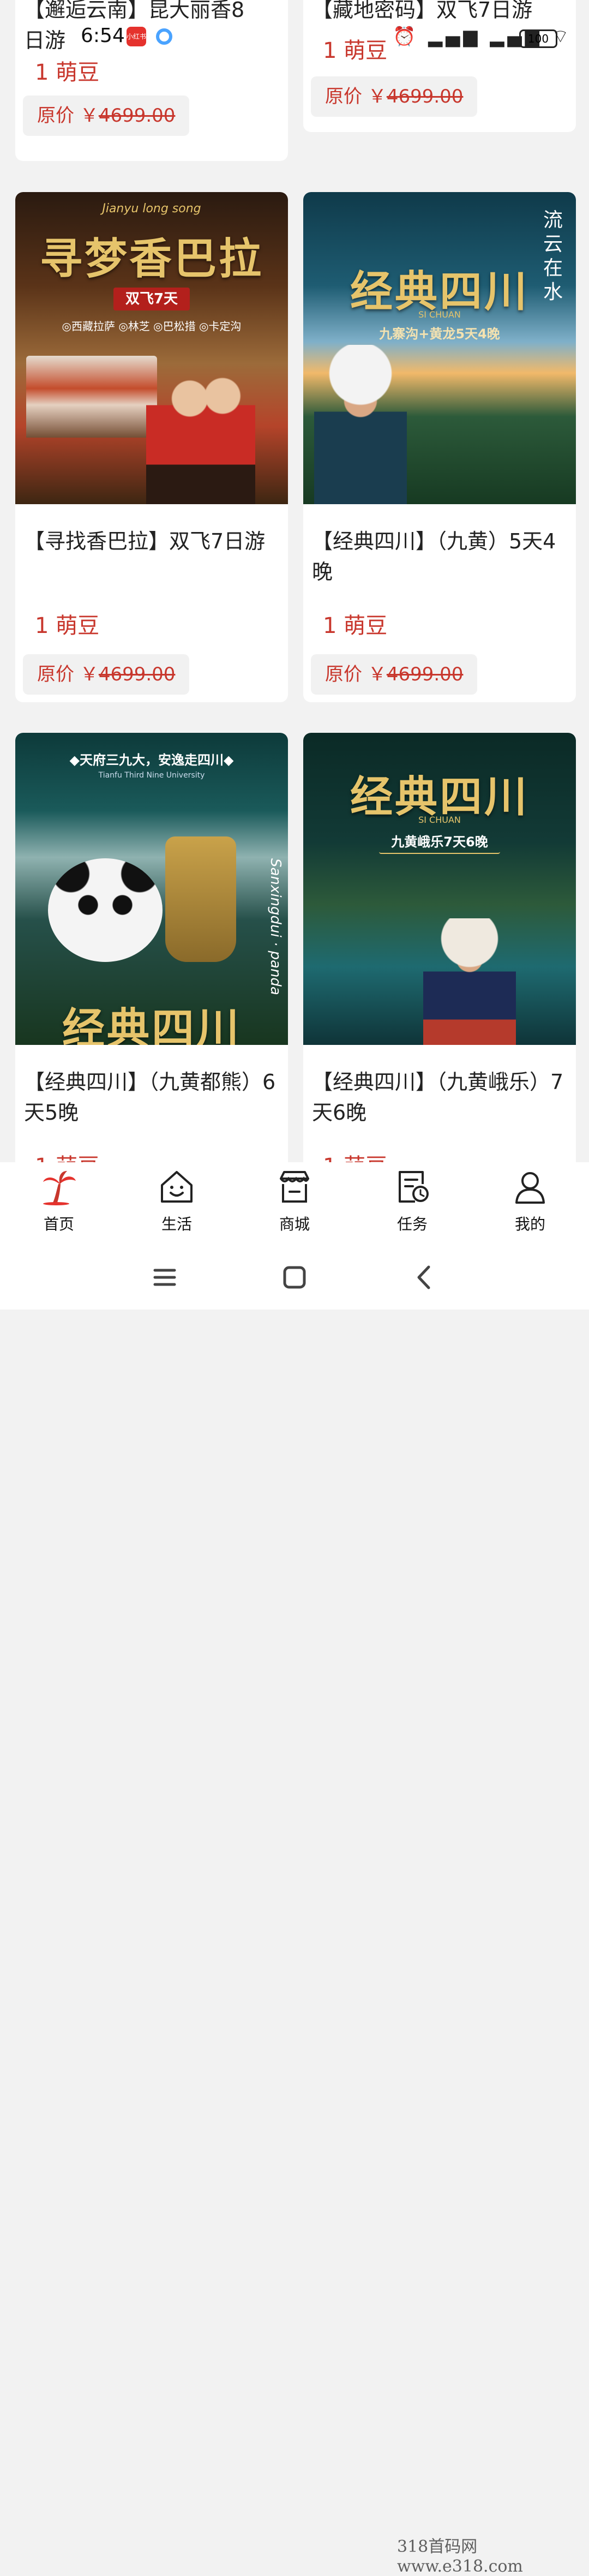  I want to click on nav-item-home: 首页, so click(59, 1201).